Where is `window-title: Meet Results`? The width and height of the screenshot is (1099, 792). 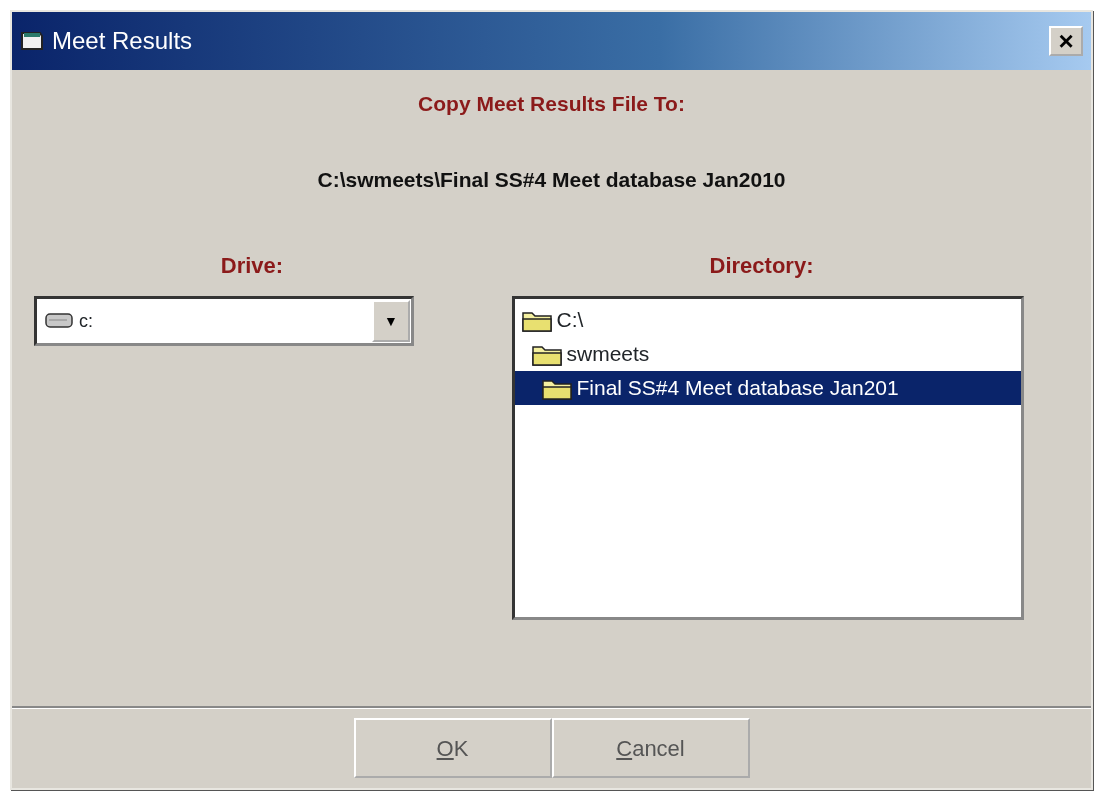 window-title: Meet Results is located at coordinates (122, 41).